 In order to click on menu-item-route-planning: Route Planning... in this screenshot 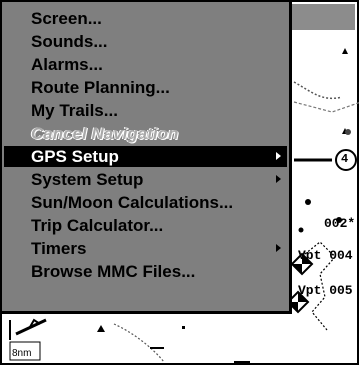, I will do `click(145, 87)`.